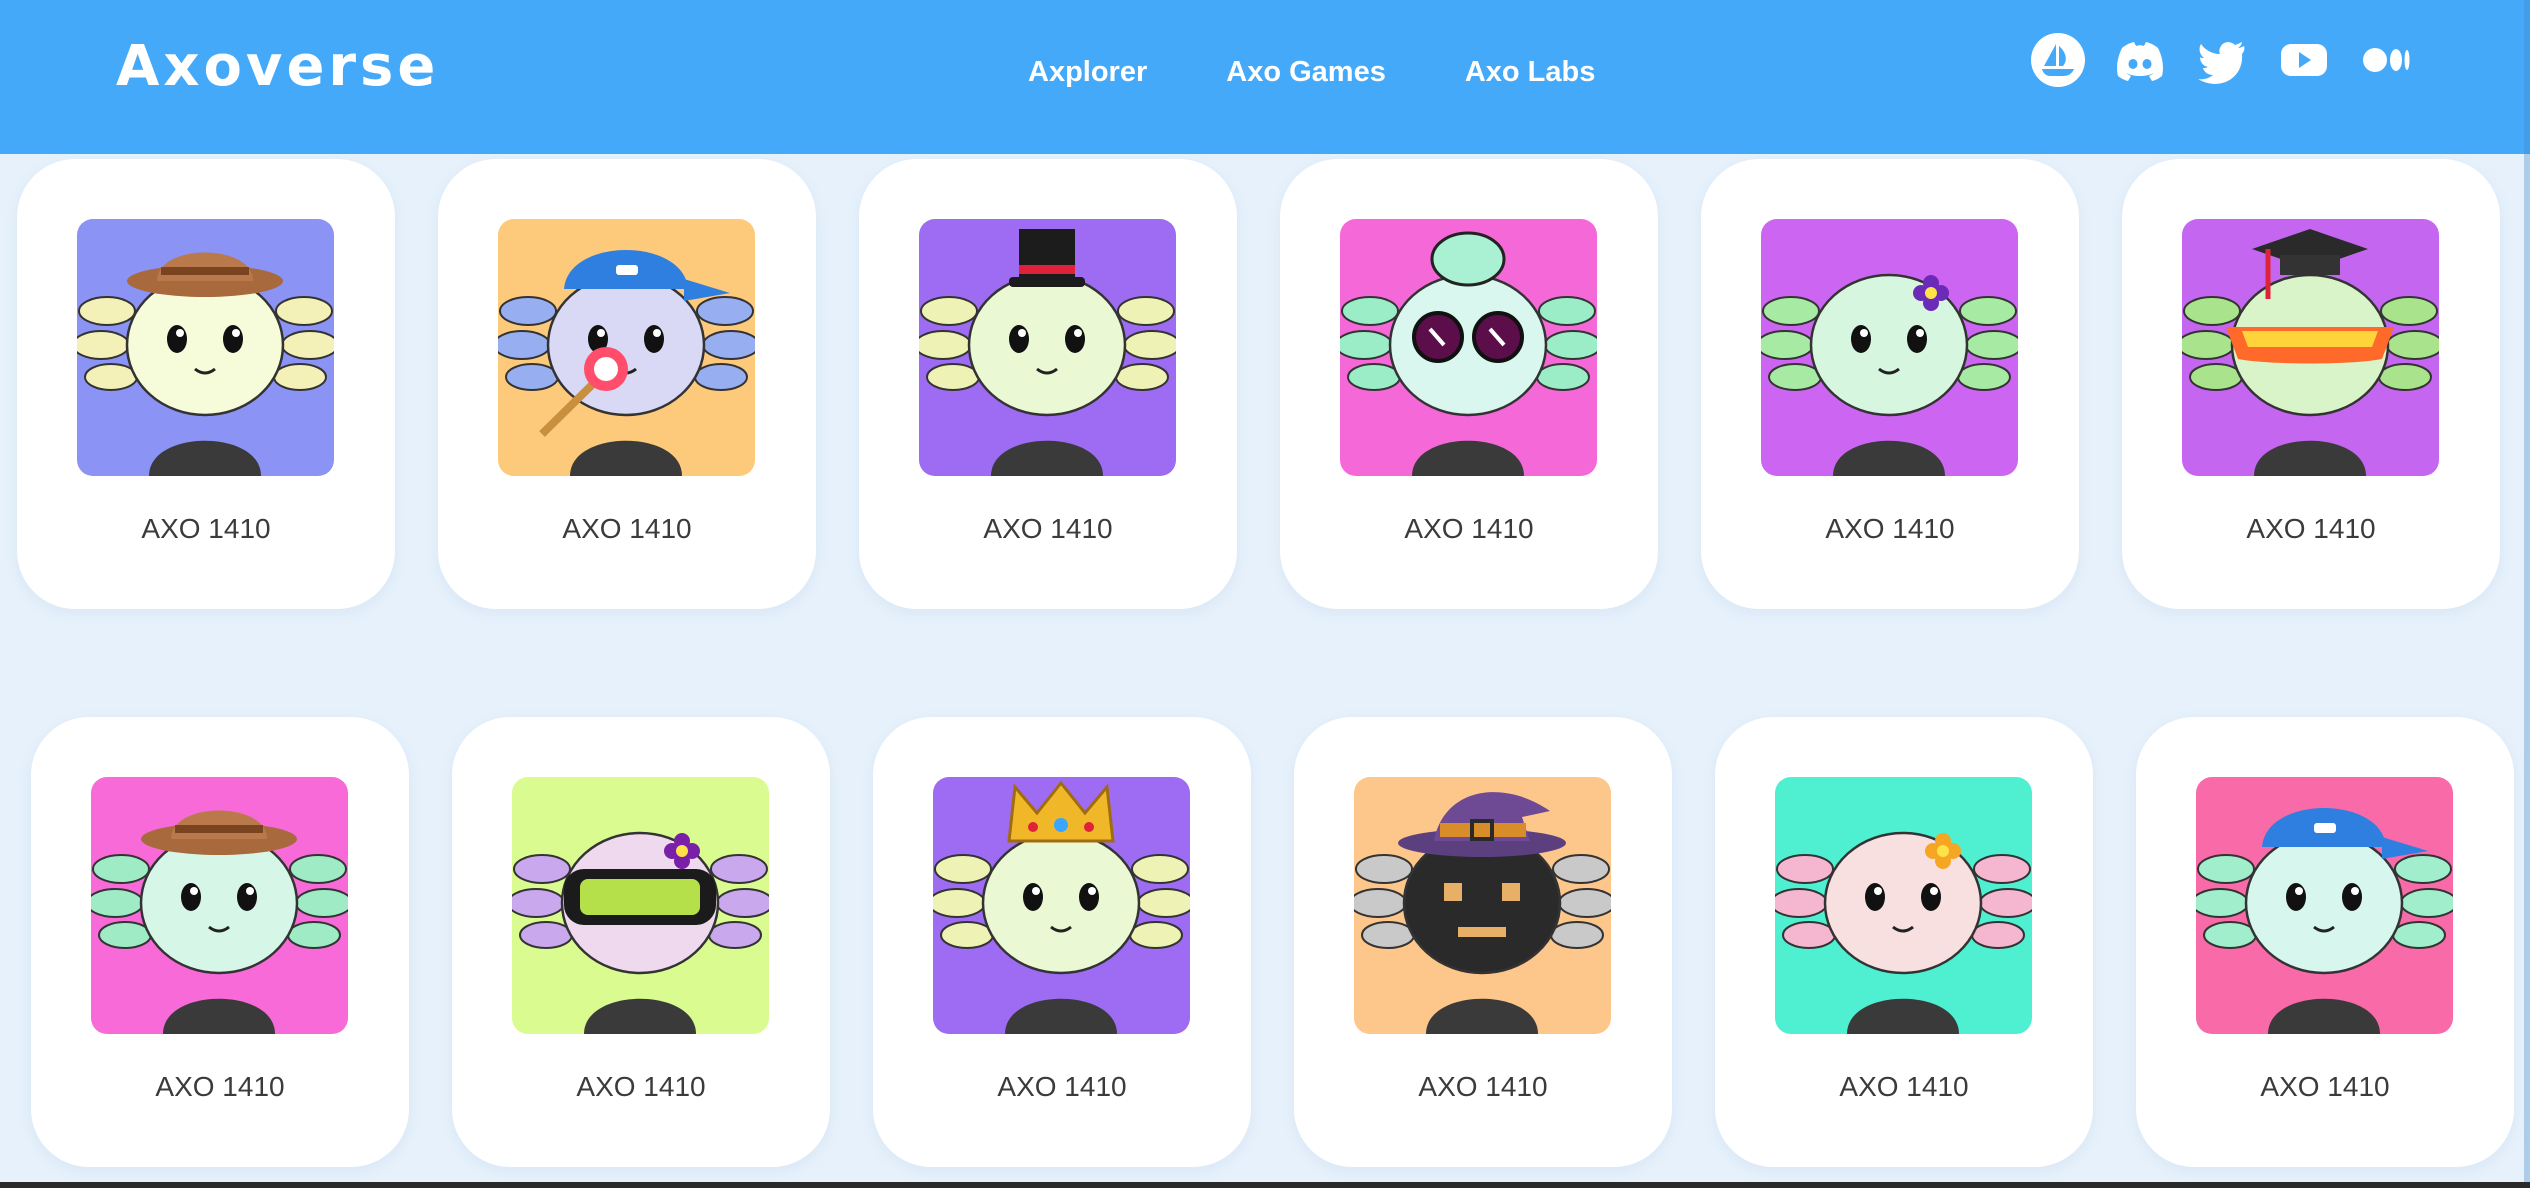 Image resolution: width=2530 pixels, height=1188 pixels. I want to click on main-nav: Axplorer Axo Games Axo Labs, so click(1311, 72).